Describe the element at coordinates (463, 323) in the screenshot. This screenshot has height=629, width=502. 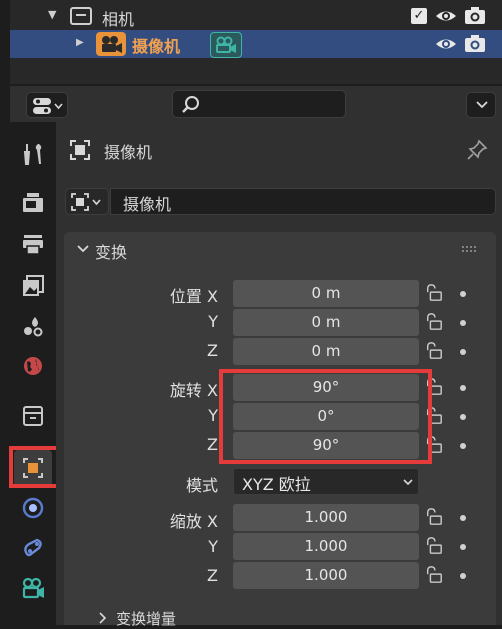
I see `location-y-keyframe-dot` at that location.